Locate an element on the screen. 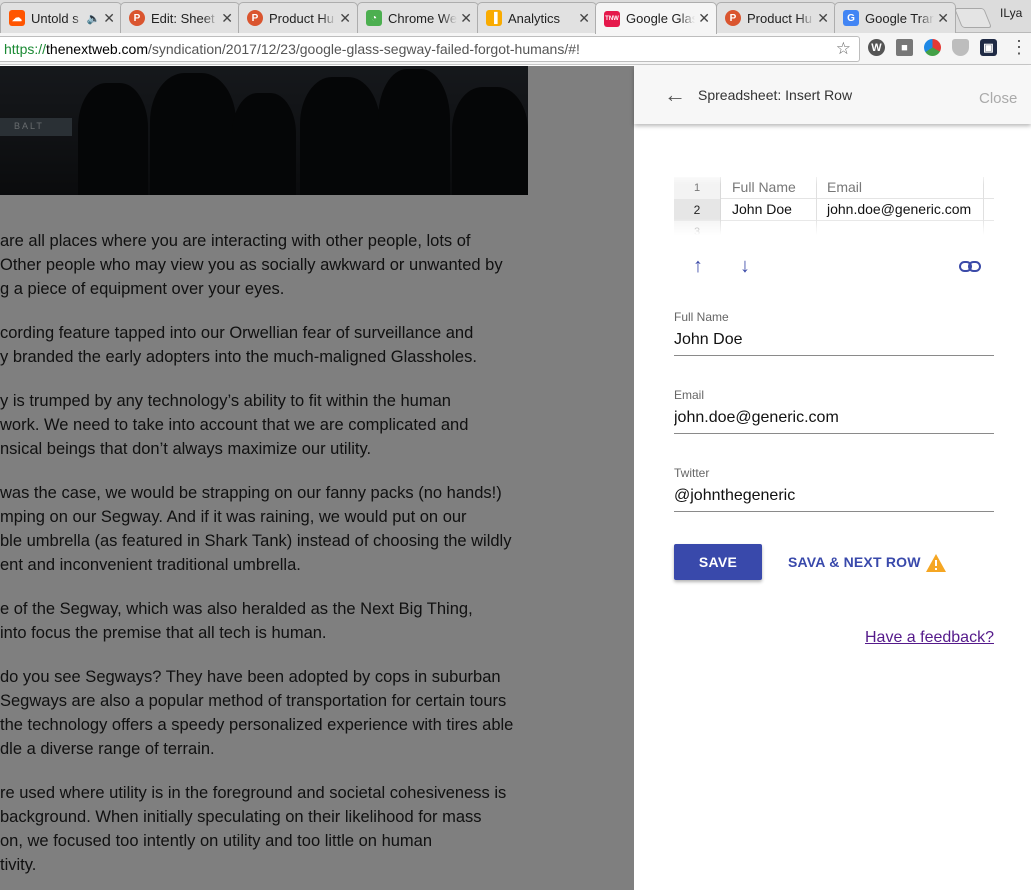 Image resolution: width=1031 pixels, height=890 pixels. profile-name: ILya is located at coordinates (1011, 13).